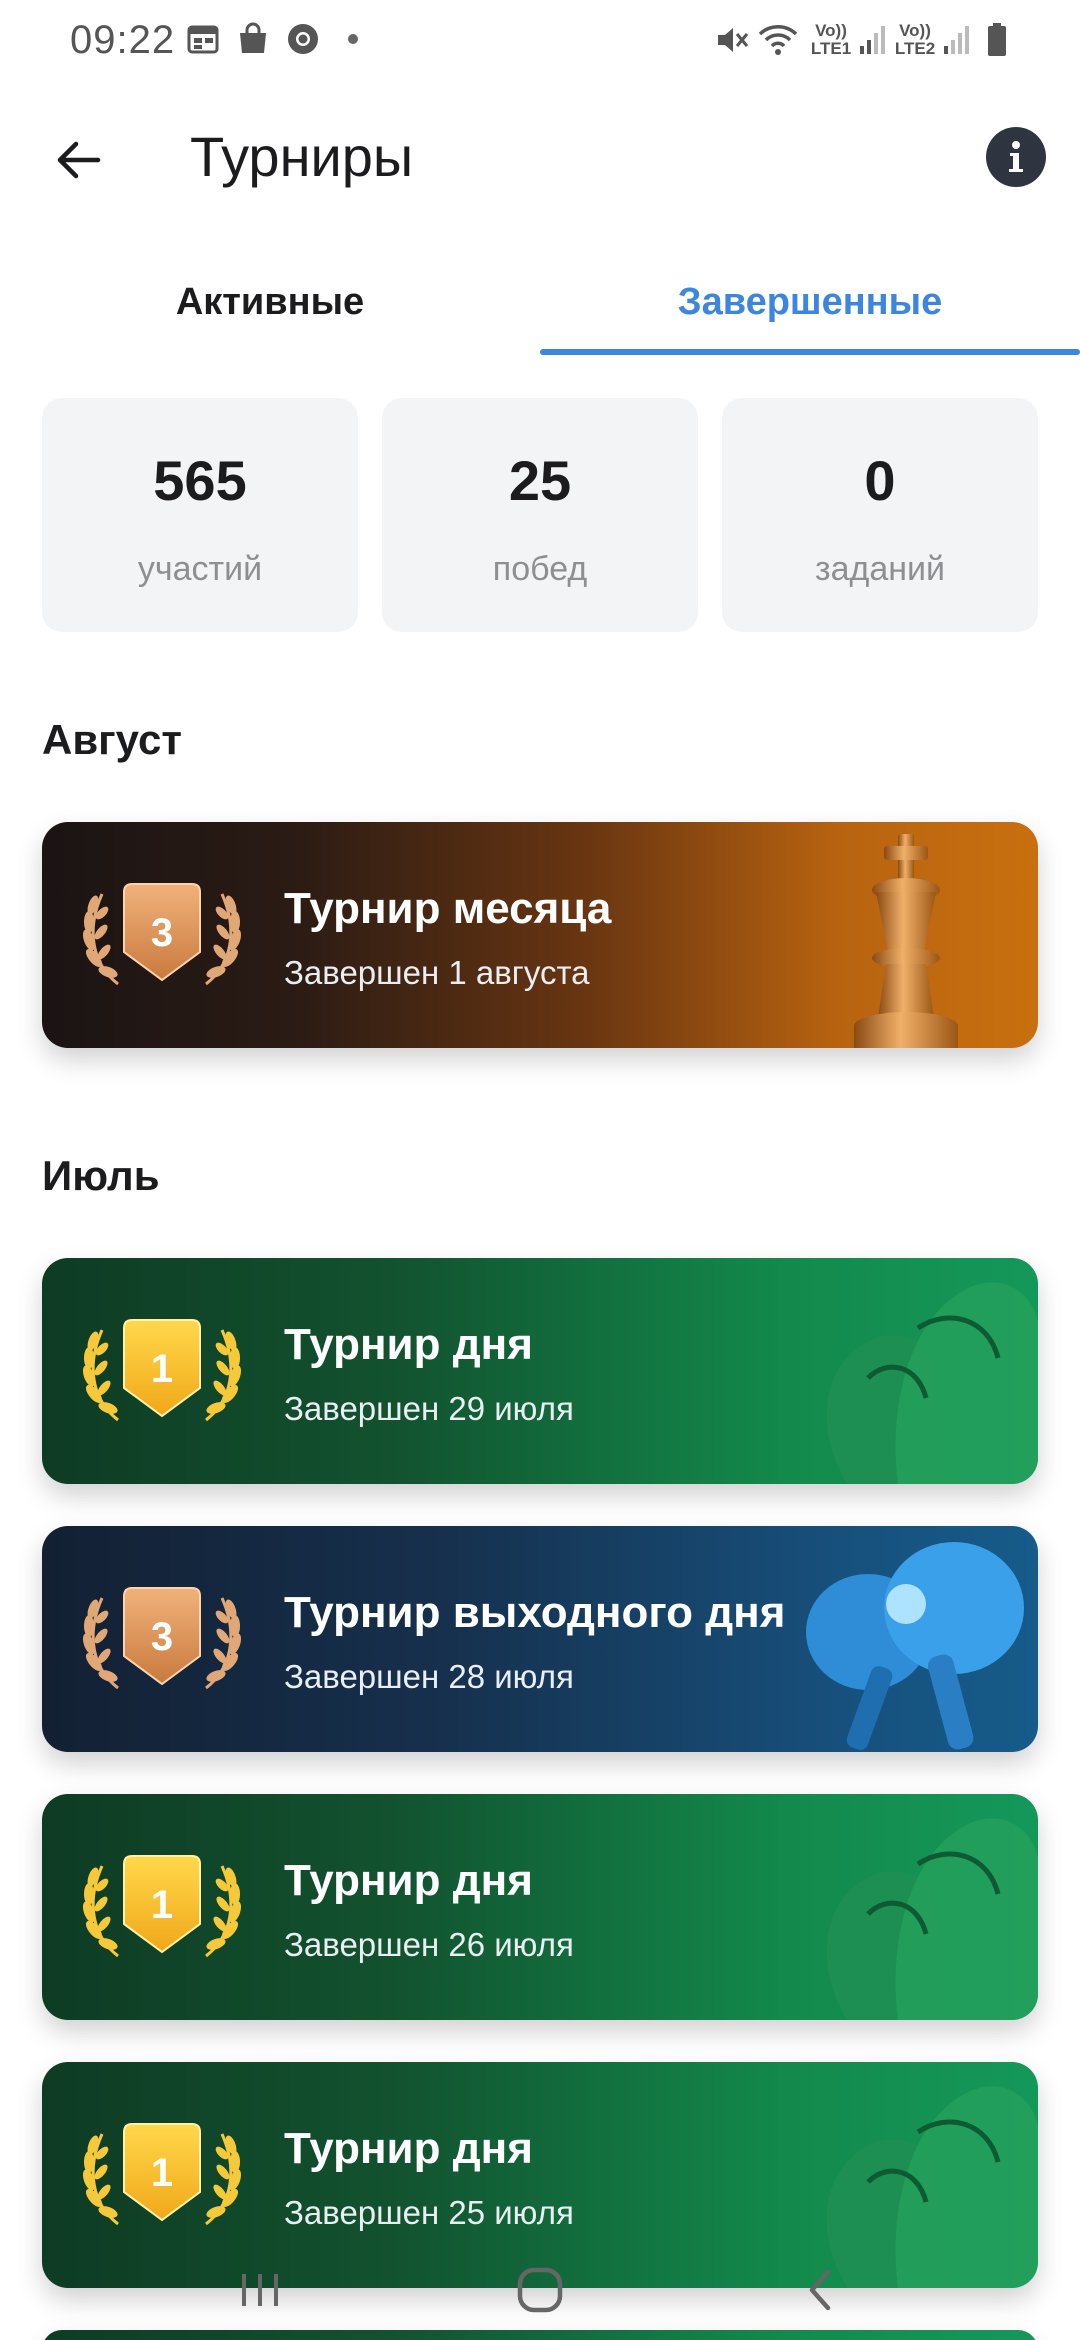 The height and width of the screenshot is (2340, 1080). I want to click on tournament-date: Завершен 28 июля, so click(429, 1676).